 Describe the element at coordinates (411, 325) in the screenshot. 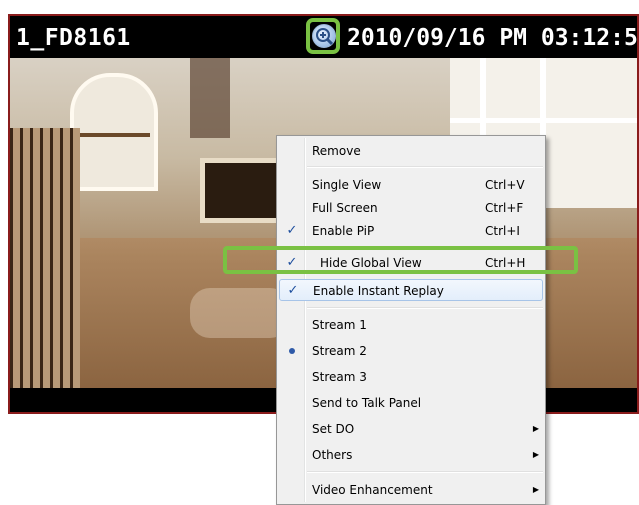

I see `menu-item-stream-1: Stream 1` at that location.